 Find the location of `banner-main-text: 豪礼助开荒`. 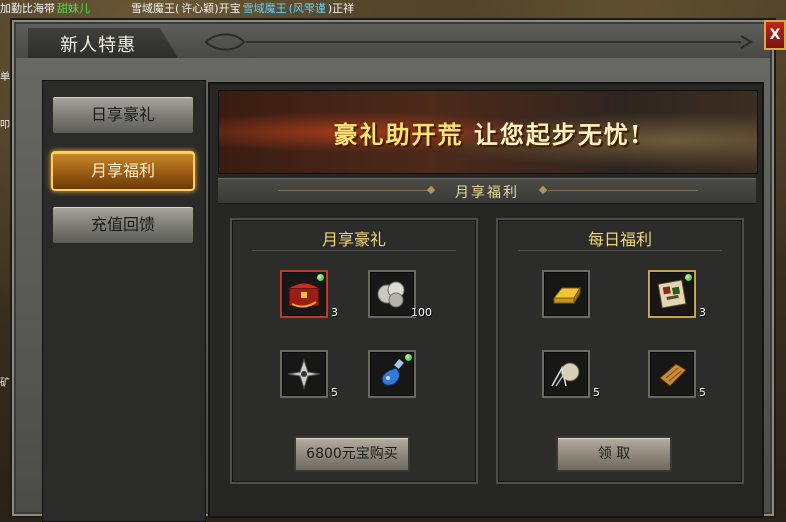

banner-main-text: 豪礼助开荒 is located at coordinates (398, 134).